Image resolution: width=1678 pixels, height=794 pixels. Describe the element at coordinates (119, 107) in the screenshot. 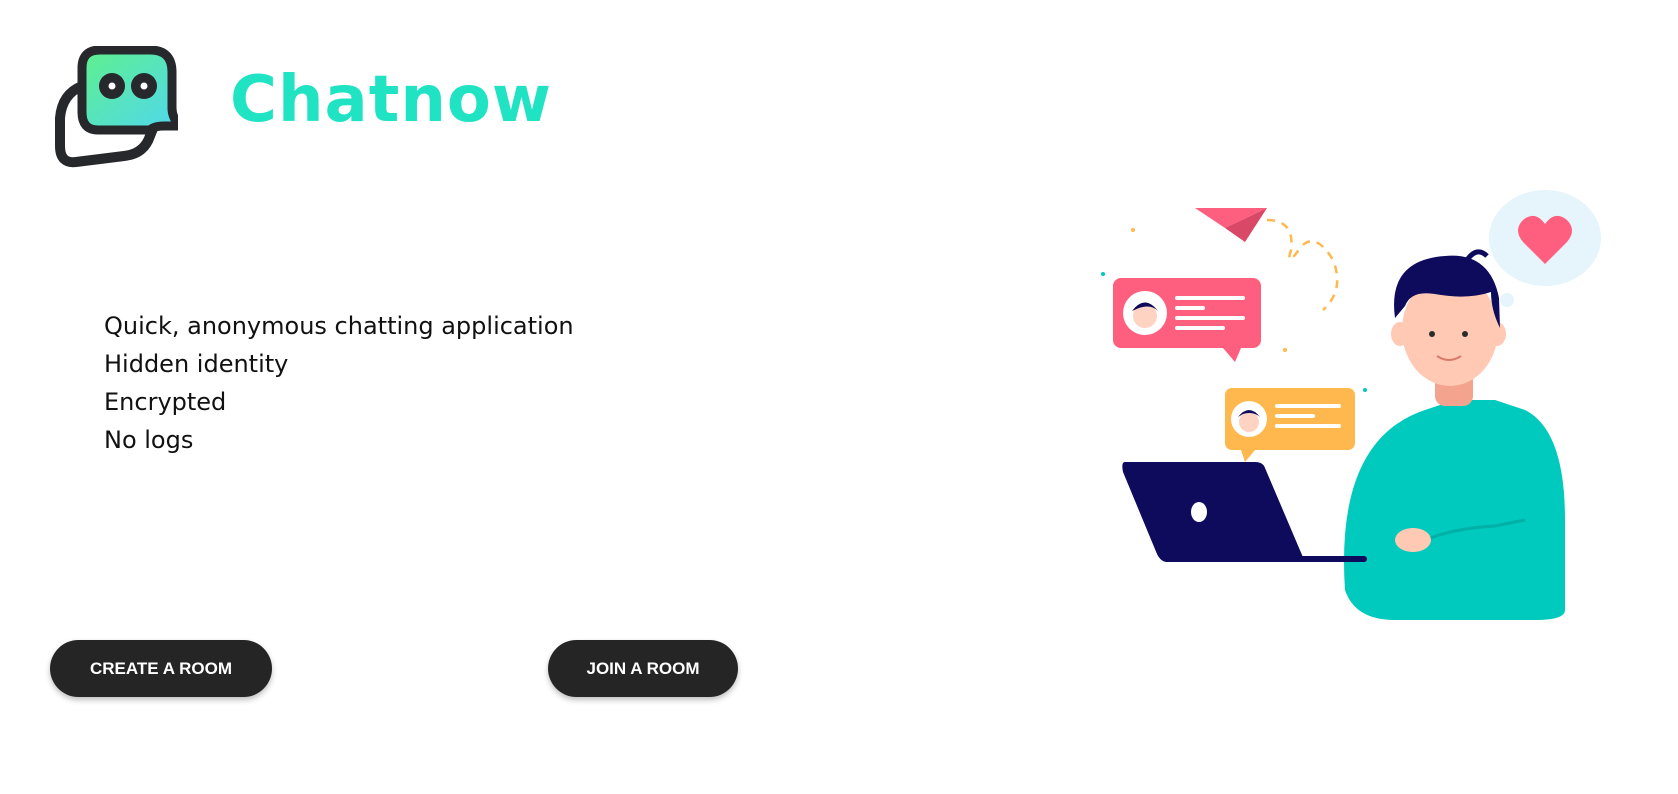

I see `logo-icon` at that location.